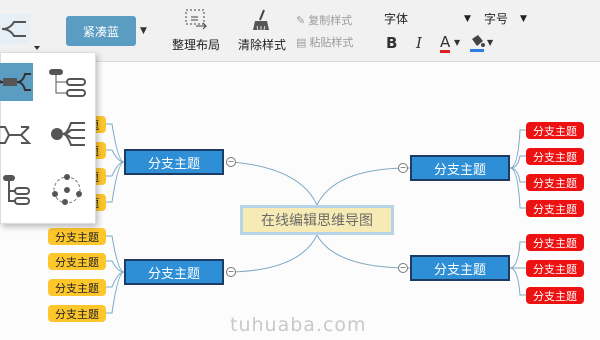 The image size is (600, 340). I want to click on tree-layout-option, so click(67, 82).